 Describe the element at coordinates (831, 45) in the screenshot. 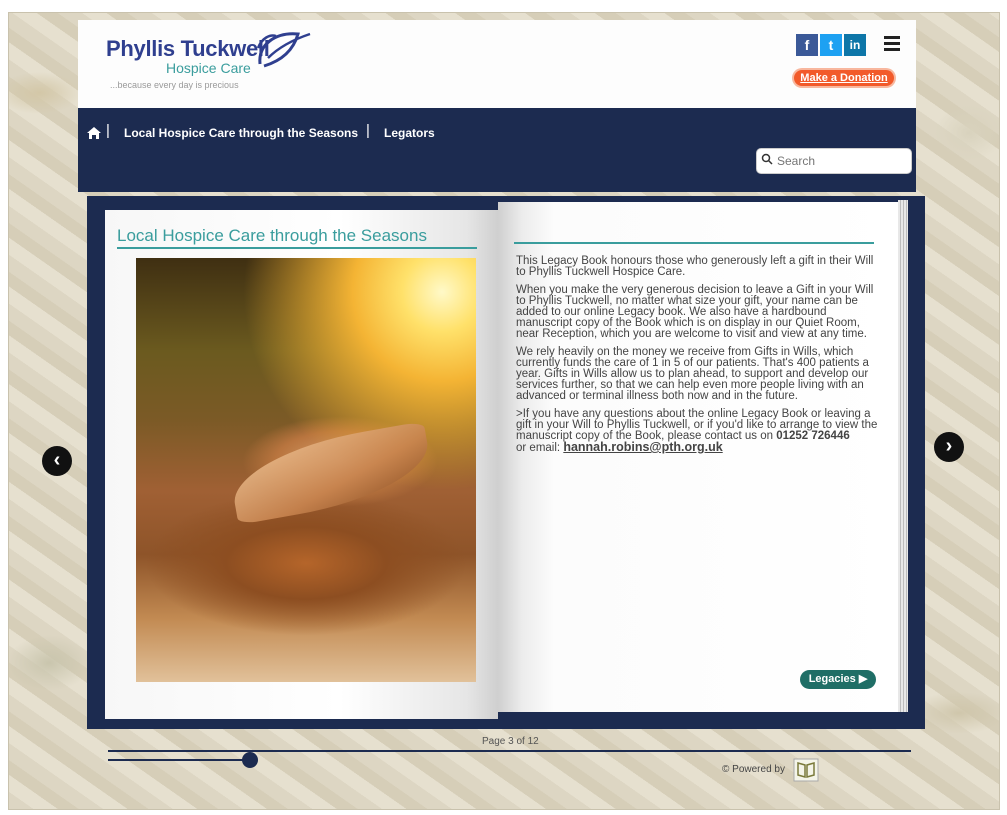

I see `twitter-icon: t` at that location.